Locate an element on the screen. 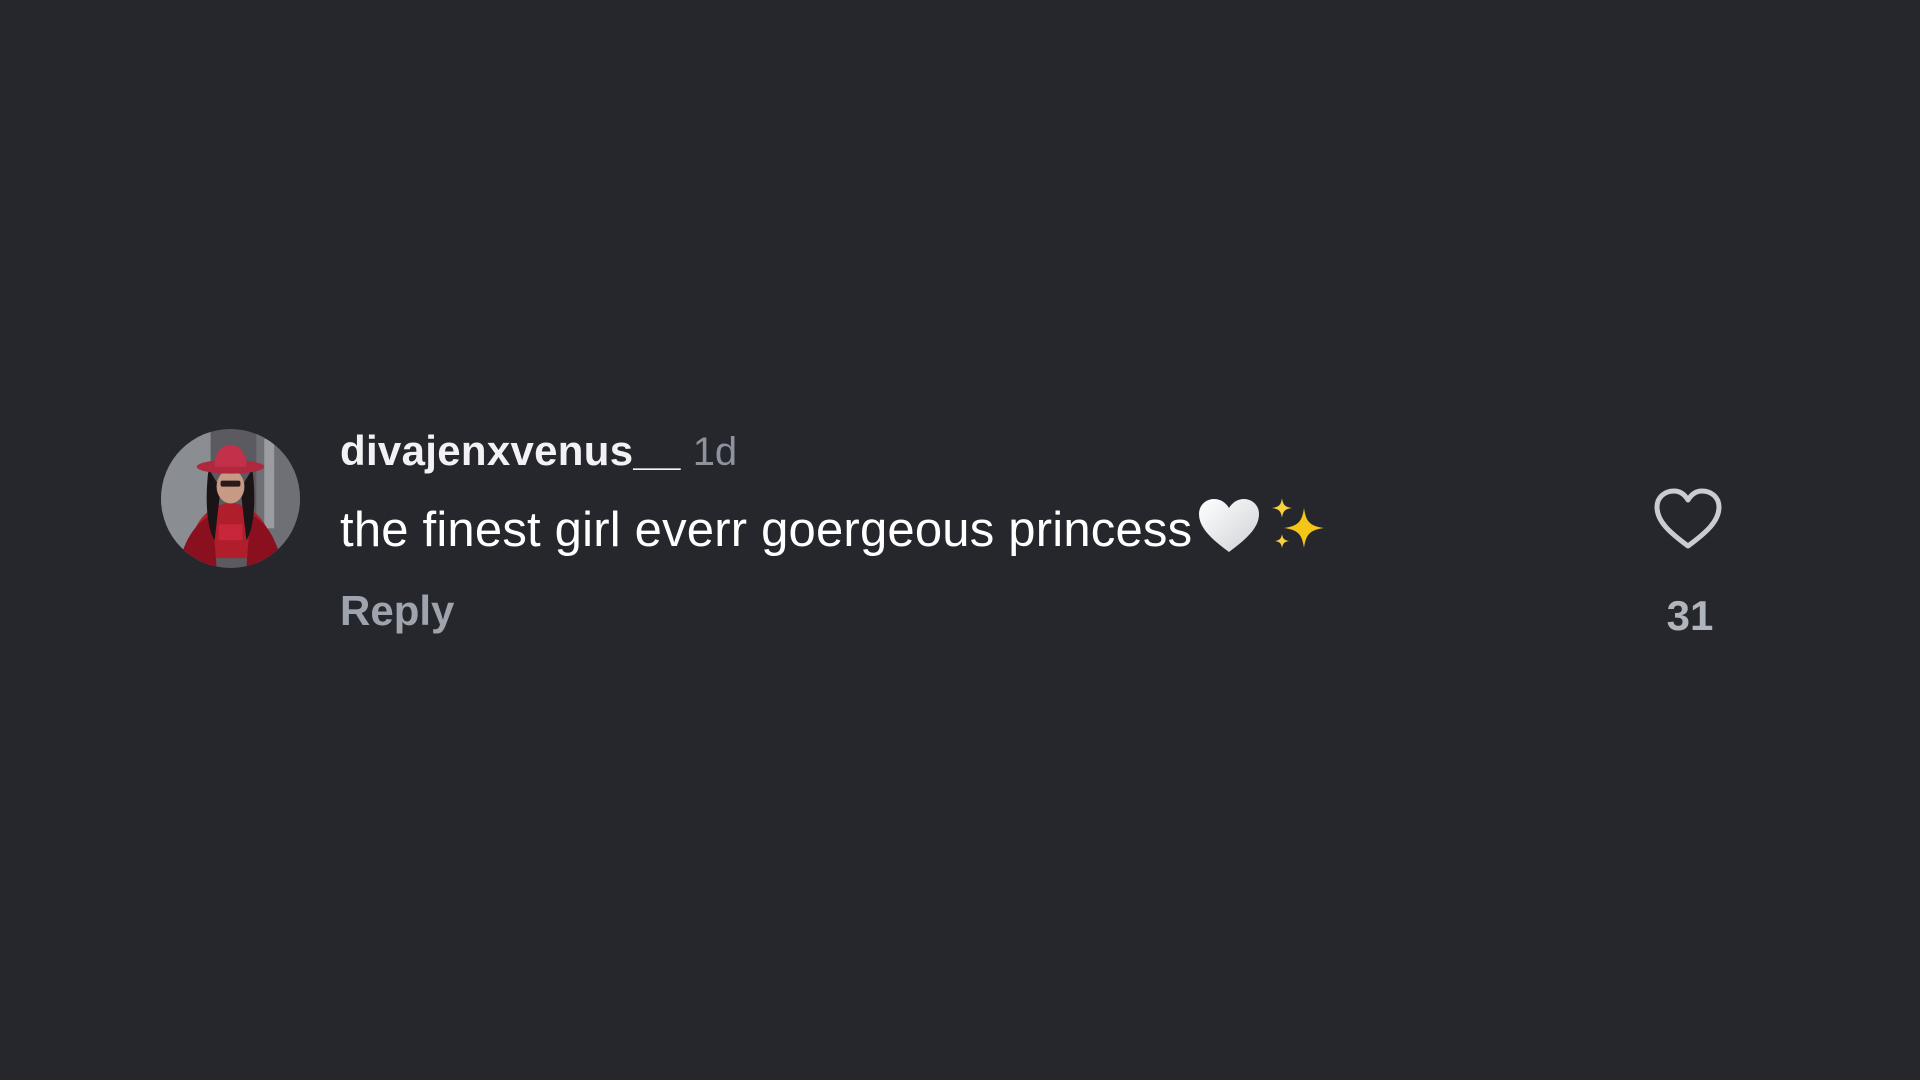 The height and width of the screenshot is (1080, 1920). sparkles-emoji-icon is located at coordinates (1299, 525).